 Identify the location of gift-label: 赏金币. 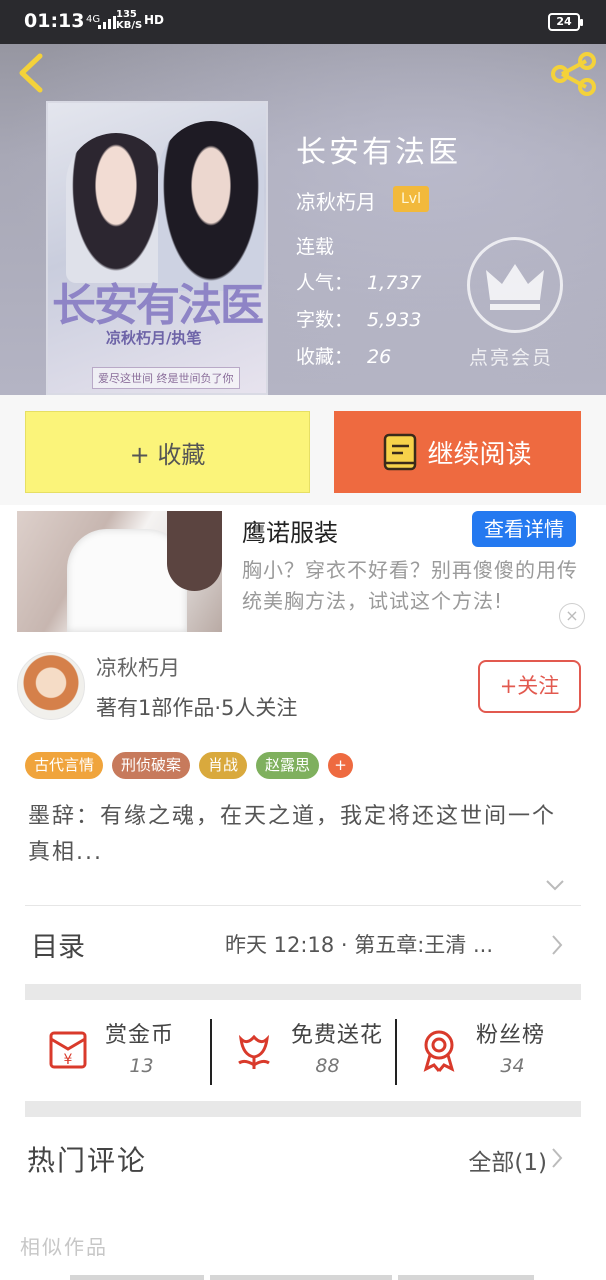
(140, 1035).